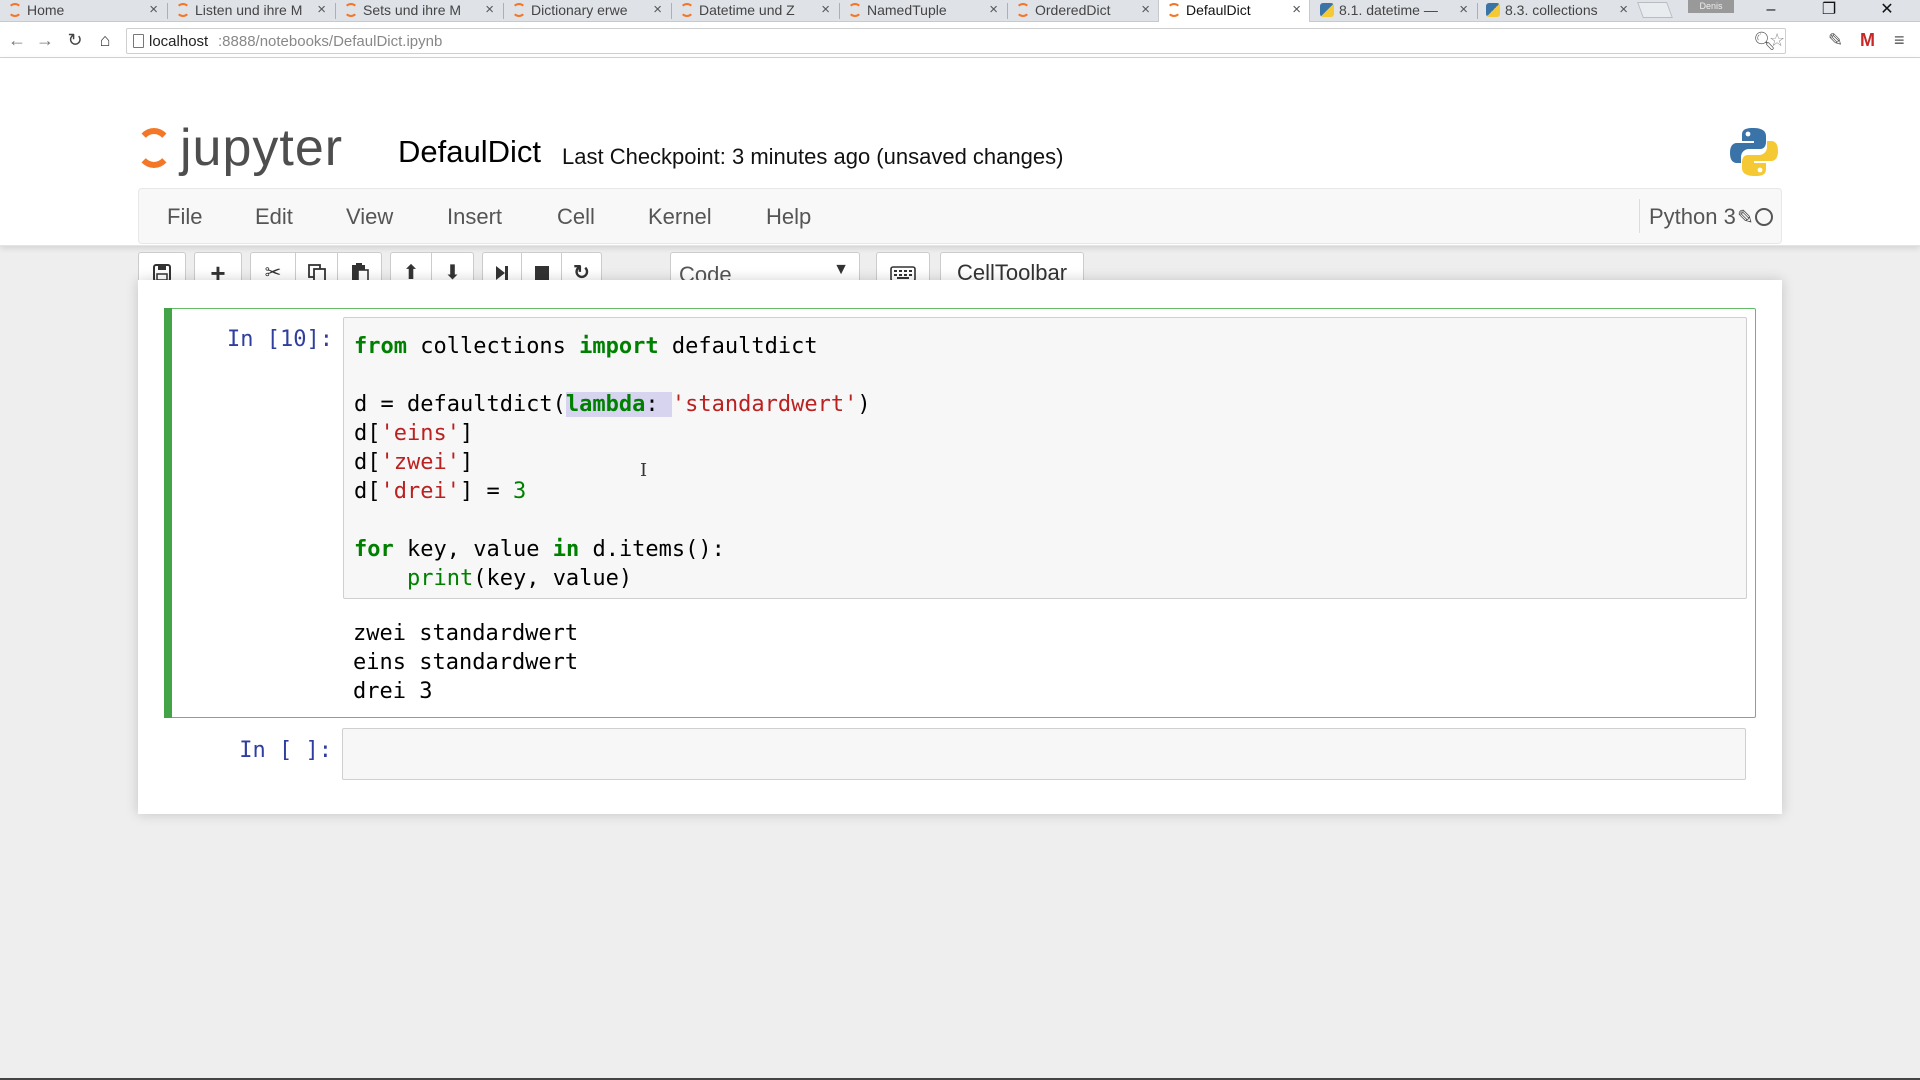  I want to click on code-number: 3, so click(519, 491).